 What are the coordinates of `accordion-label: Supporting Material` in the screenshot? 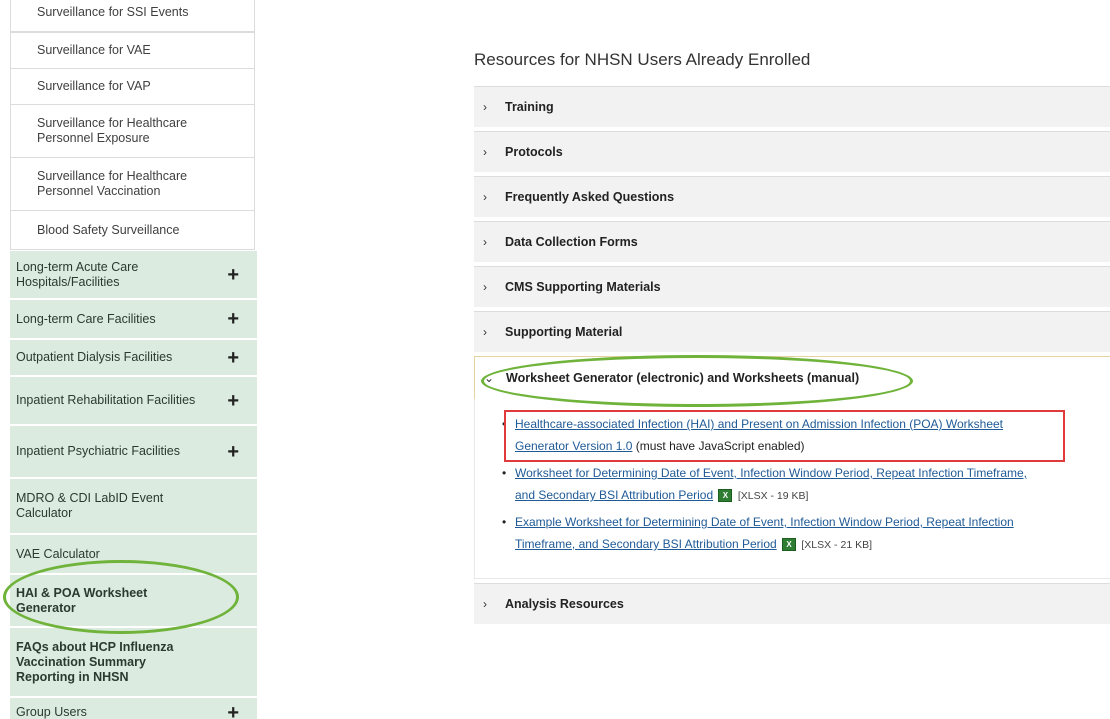 It's located at (564, 332).